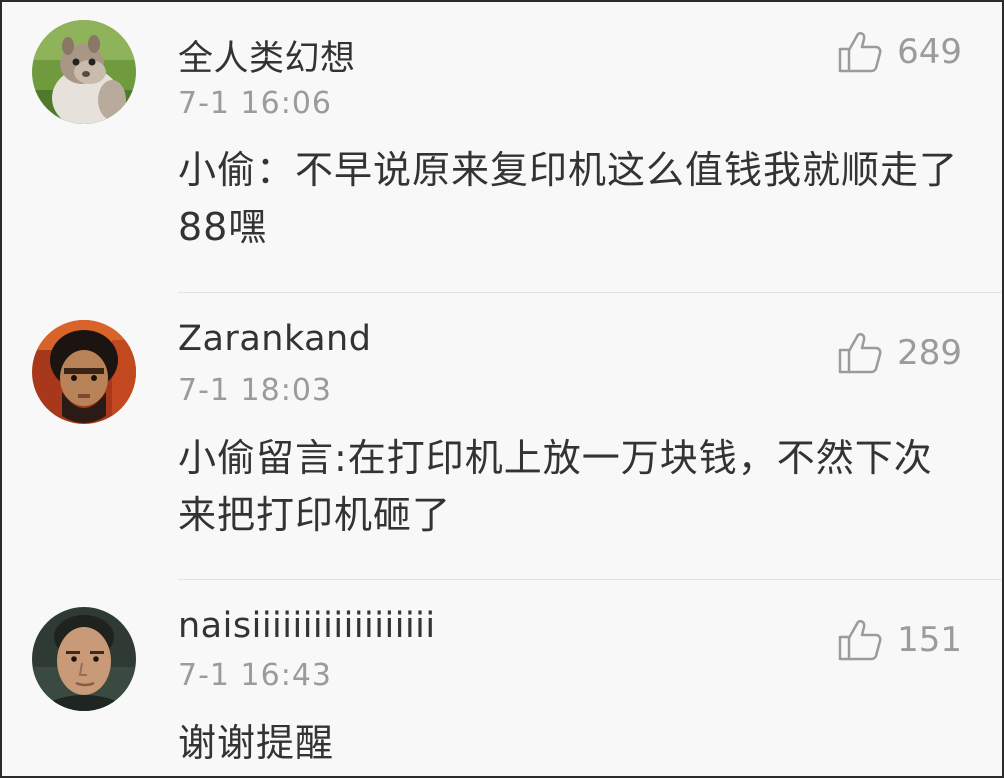 This screenshot has height=778, width=1004. I want to click on bearded-man-avatar-image, so click(84, 372).